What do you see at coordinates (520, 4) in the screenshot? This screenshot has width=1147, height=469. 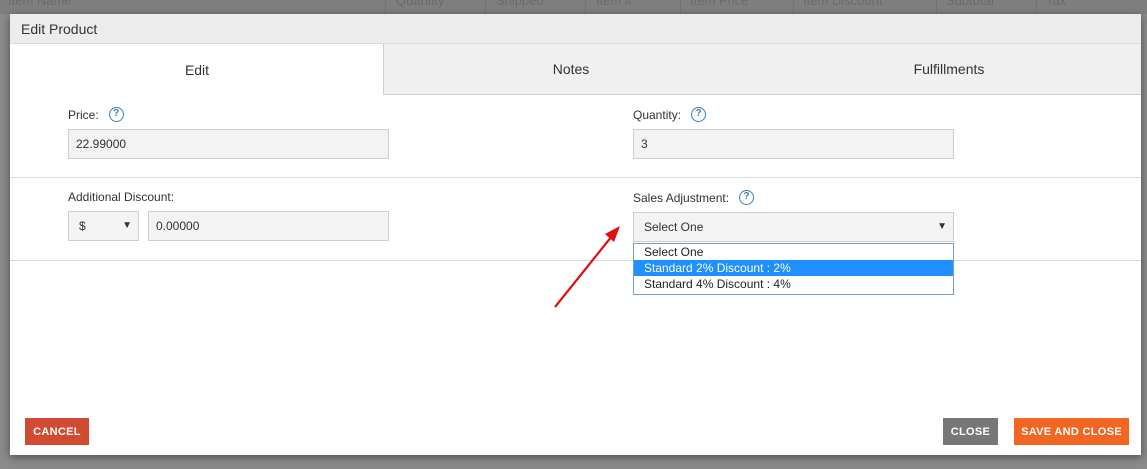 I see `bg-column-header: Shipped` at bounding box center [520, 4].